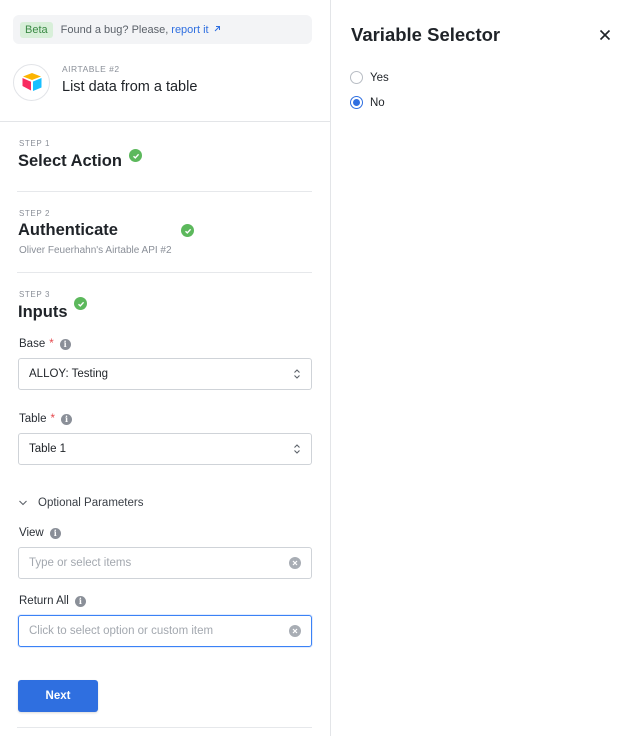 The width and height of the screenshot is (632, 736). What do you see at coordinates (23, 503) in the screenshot?
I see `chevron-down-icon` at bounding box center [23, 503].